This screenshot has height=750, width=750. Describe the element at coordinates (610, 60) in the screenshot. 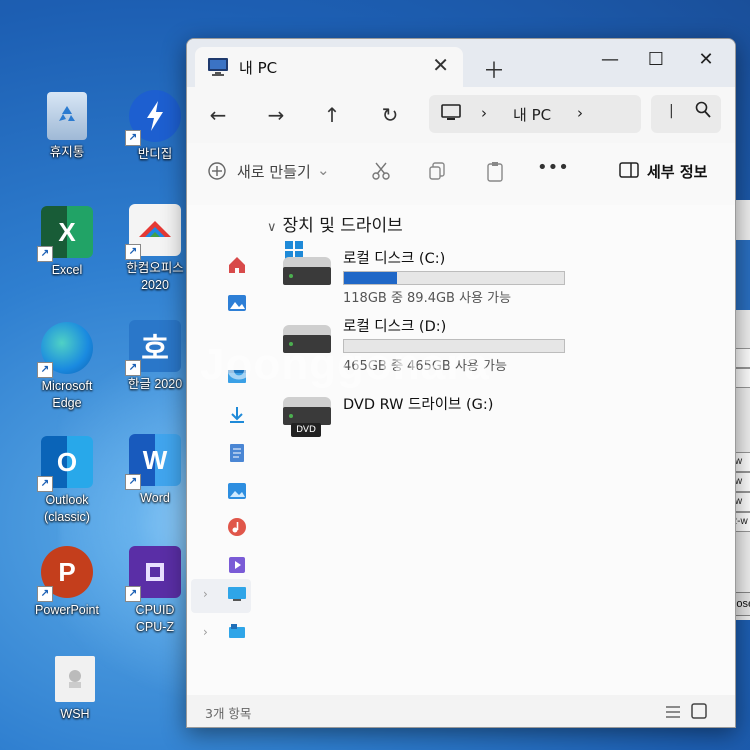

I see `minimize-button: —` at that location.